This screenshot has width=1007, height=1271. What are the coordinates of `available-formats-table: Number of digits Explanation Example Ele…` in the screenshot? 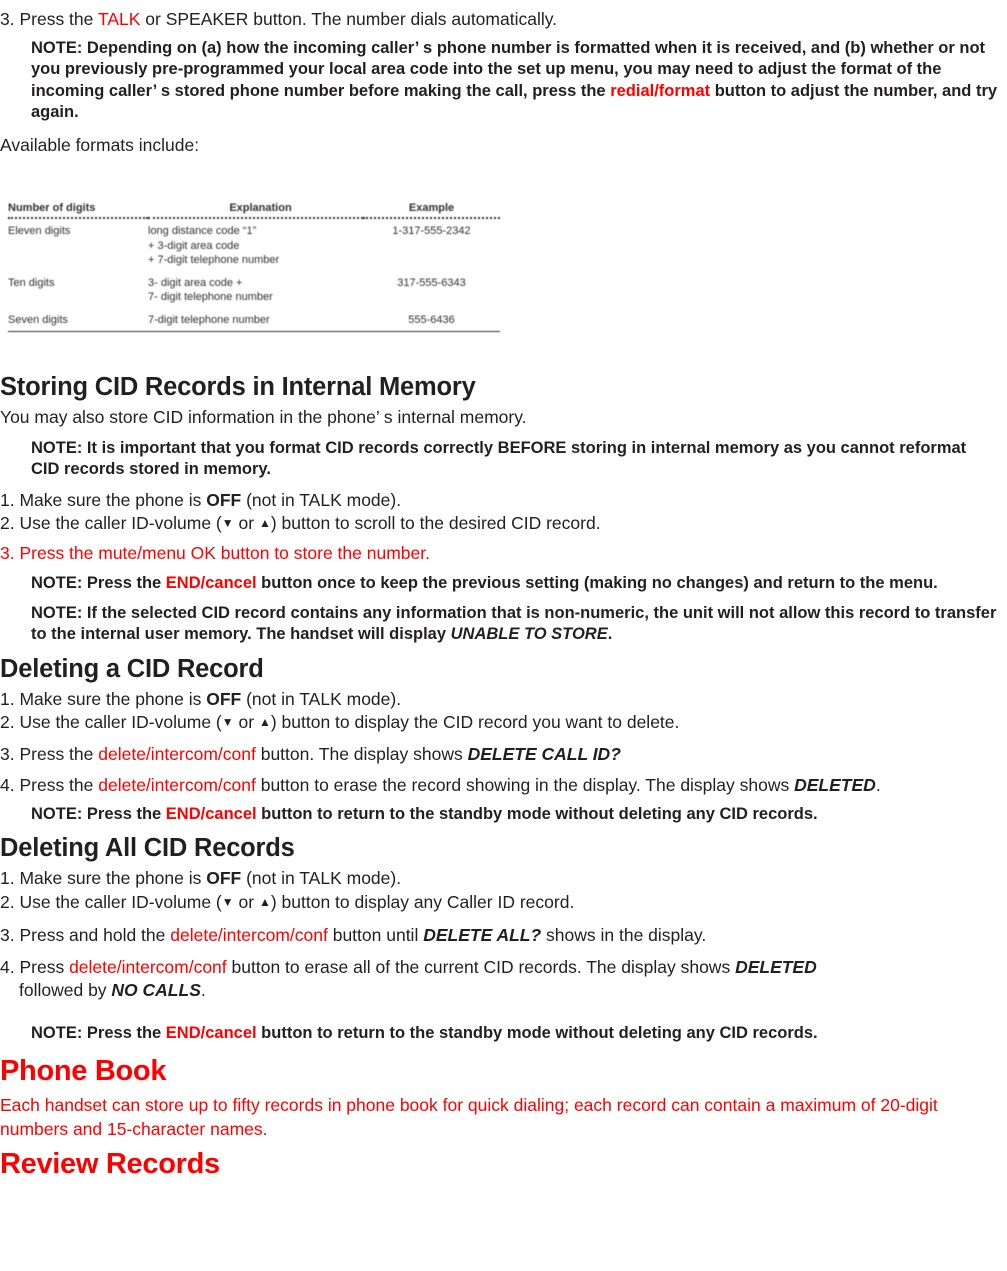 It's located at (258, 266).